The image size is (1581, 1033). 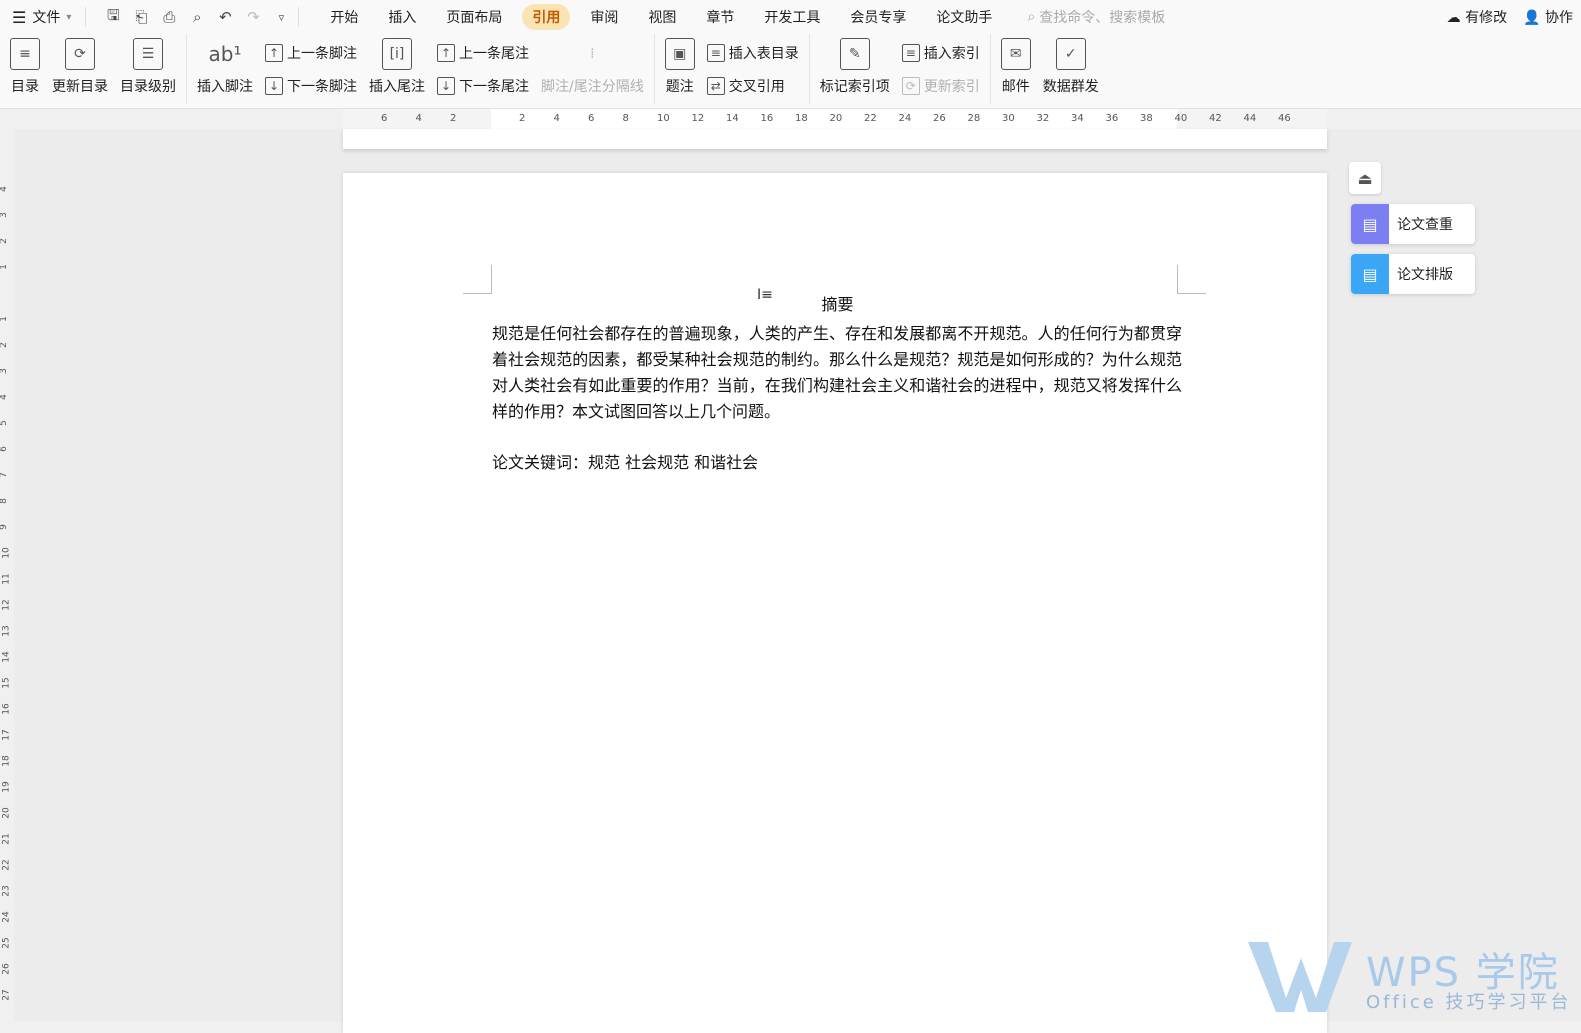 I want to click on tab-view: 视图, so click(x=662, y=17).